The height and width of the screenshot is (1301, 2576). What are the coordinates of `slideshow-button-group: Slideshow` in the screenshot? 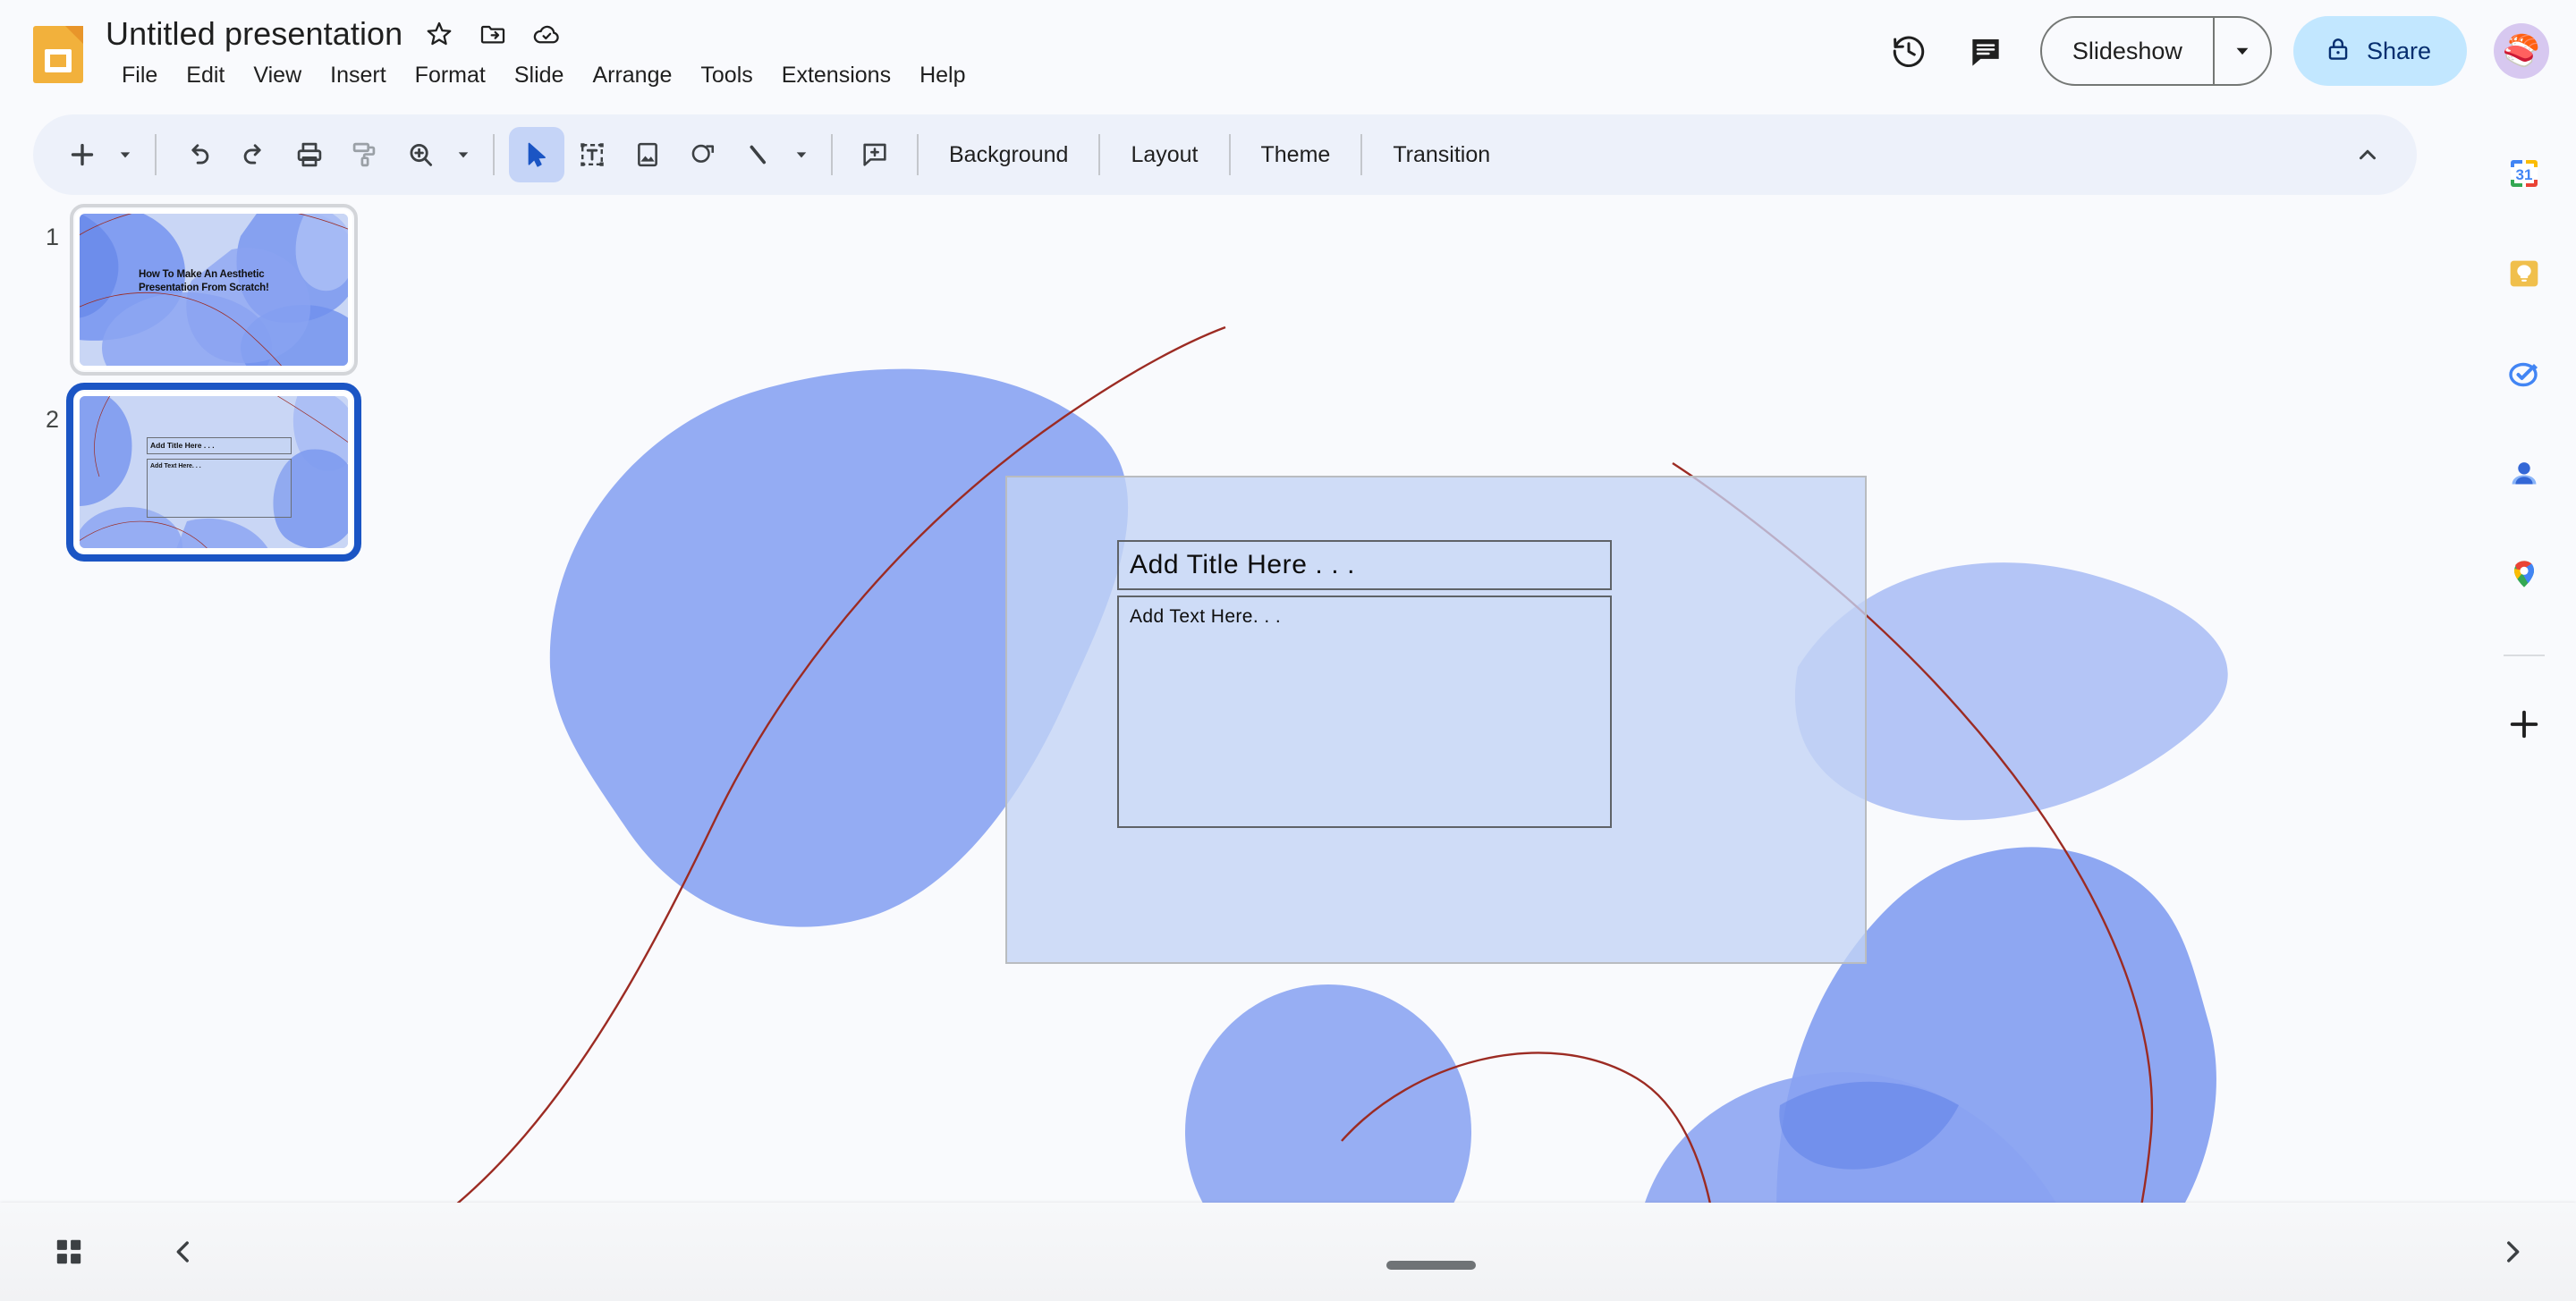 It's located at (2155, 51).